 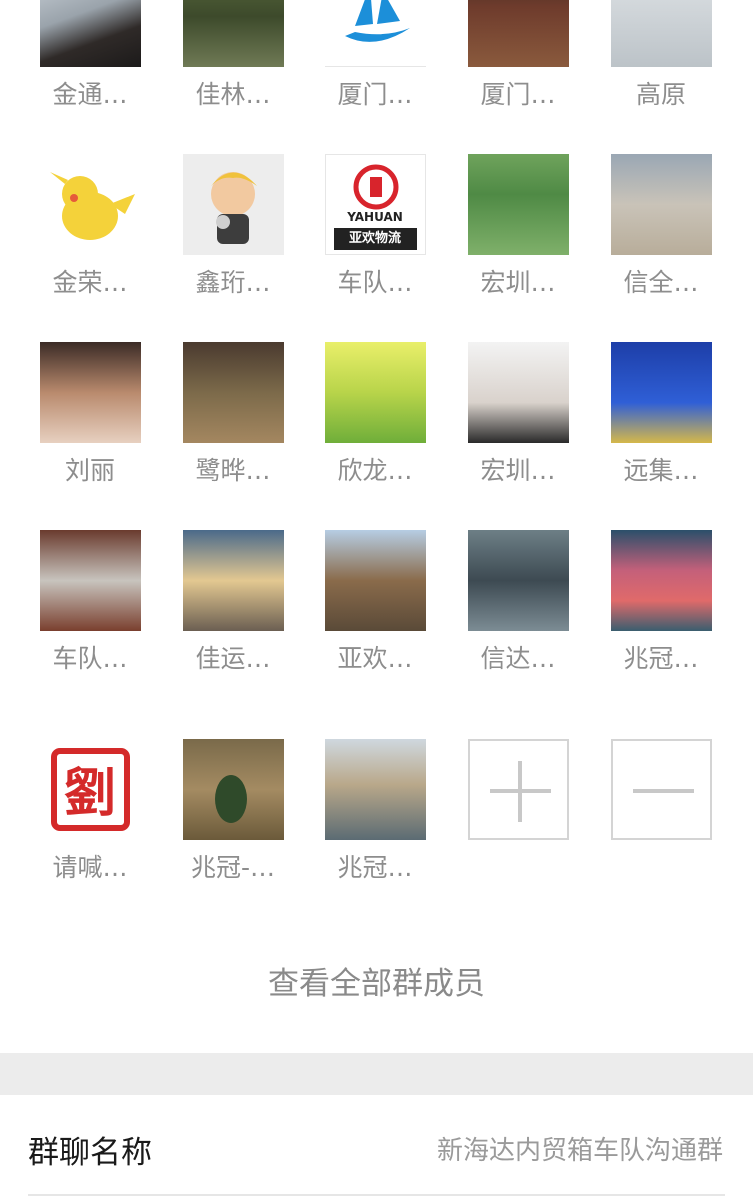 I want to click on group-name-value: 新海达内贸箱车队沟通群, so click(x=579, y=1151).